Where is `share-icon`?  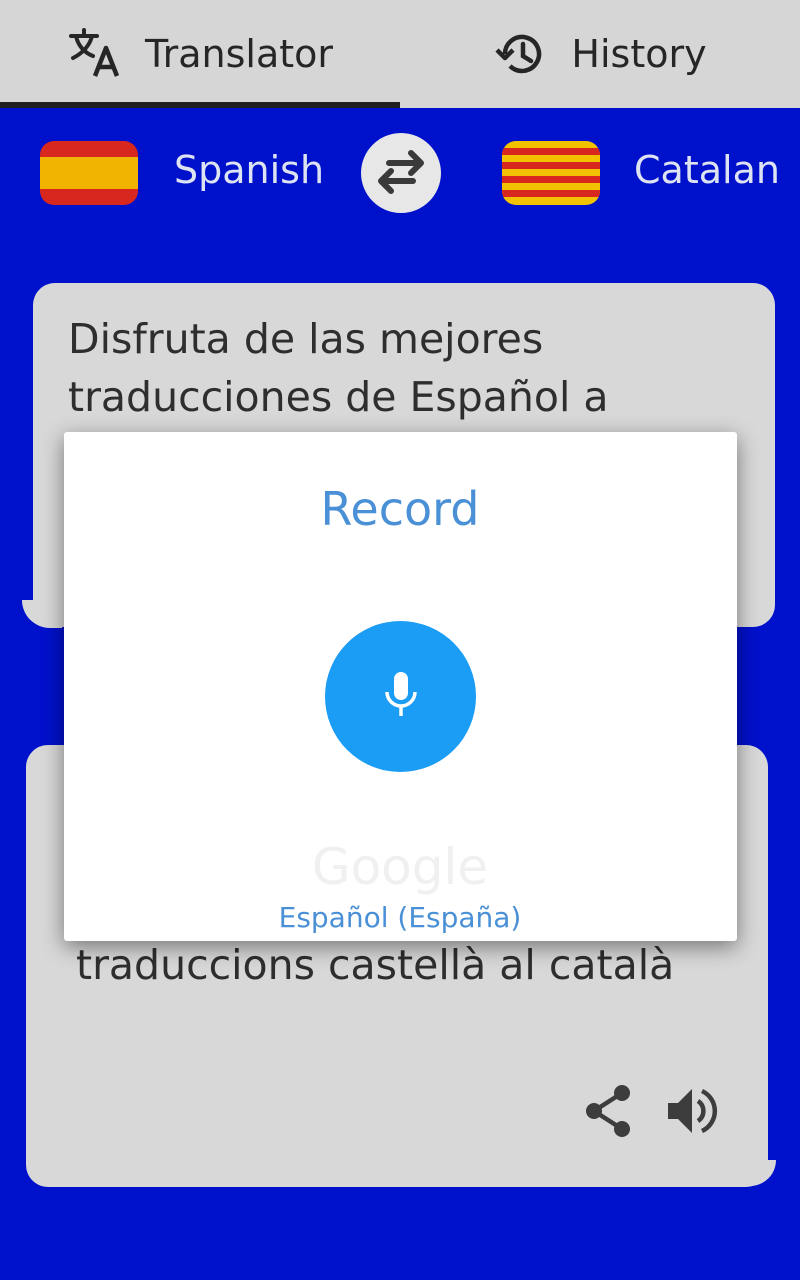 share-icon is located at coordinates (608, 1111).